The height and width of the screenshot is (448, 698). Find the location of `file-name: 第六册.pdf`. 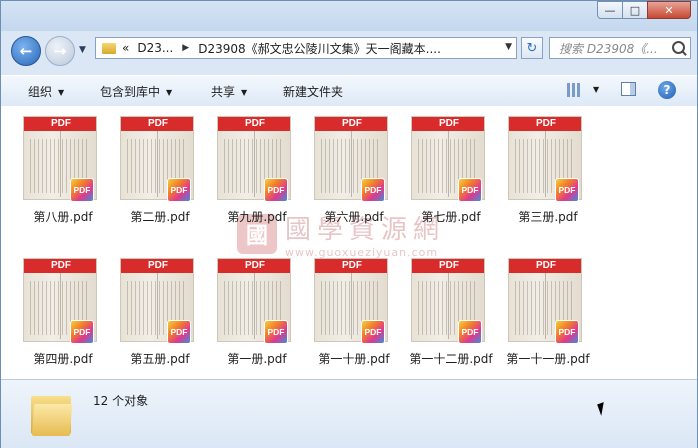

file-name: 第六册.pdf is located at coordinates (354, 217).